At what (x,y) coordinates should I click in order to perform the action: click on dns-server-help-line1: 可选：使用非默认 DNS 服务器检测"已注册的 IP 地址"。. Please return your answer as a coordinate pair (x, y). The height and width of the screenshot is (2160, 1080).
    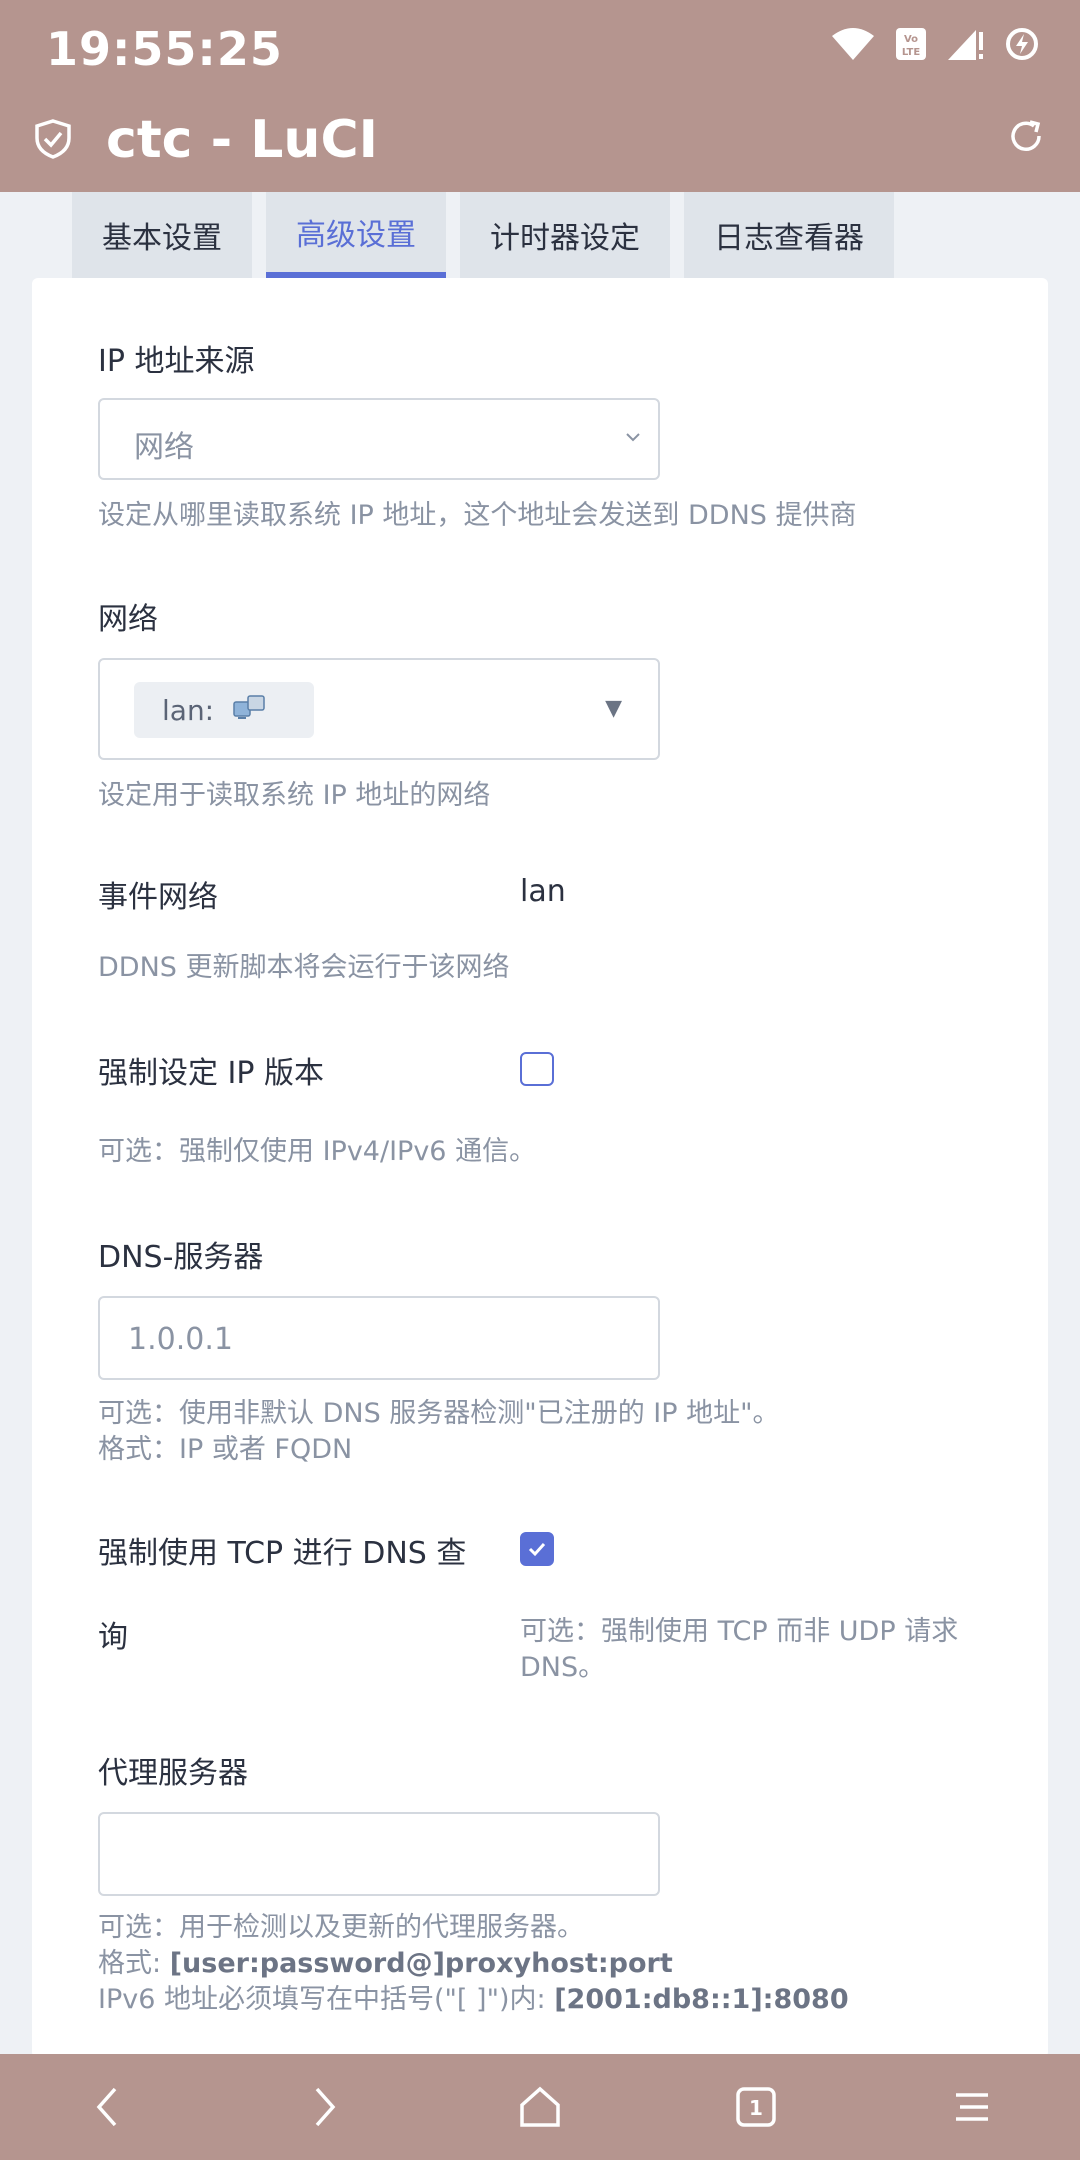
    Looking at the image, I should click on (439, 1413).